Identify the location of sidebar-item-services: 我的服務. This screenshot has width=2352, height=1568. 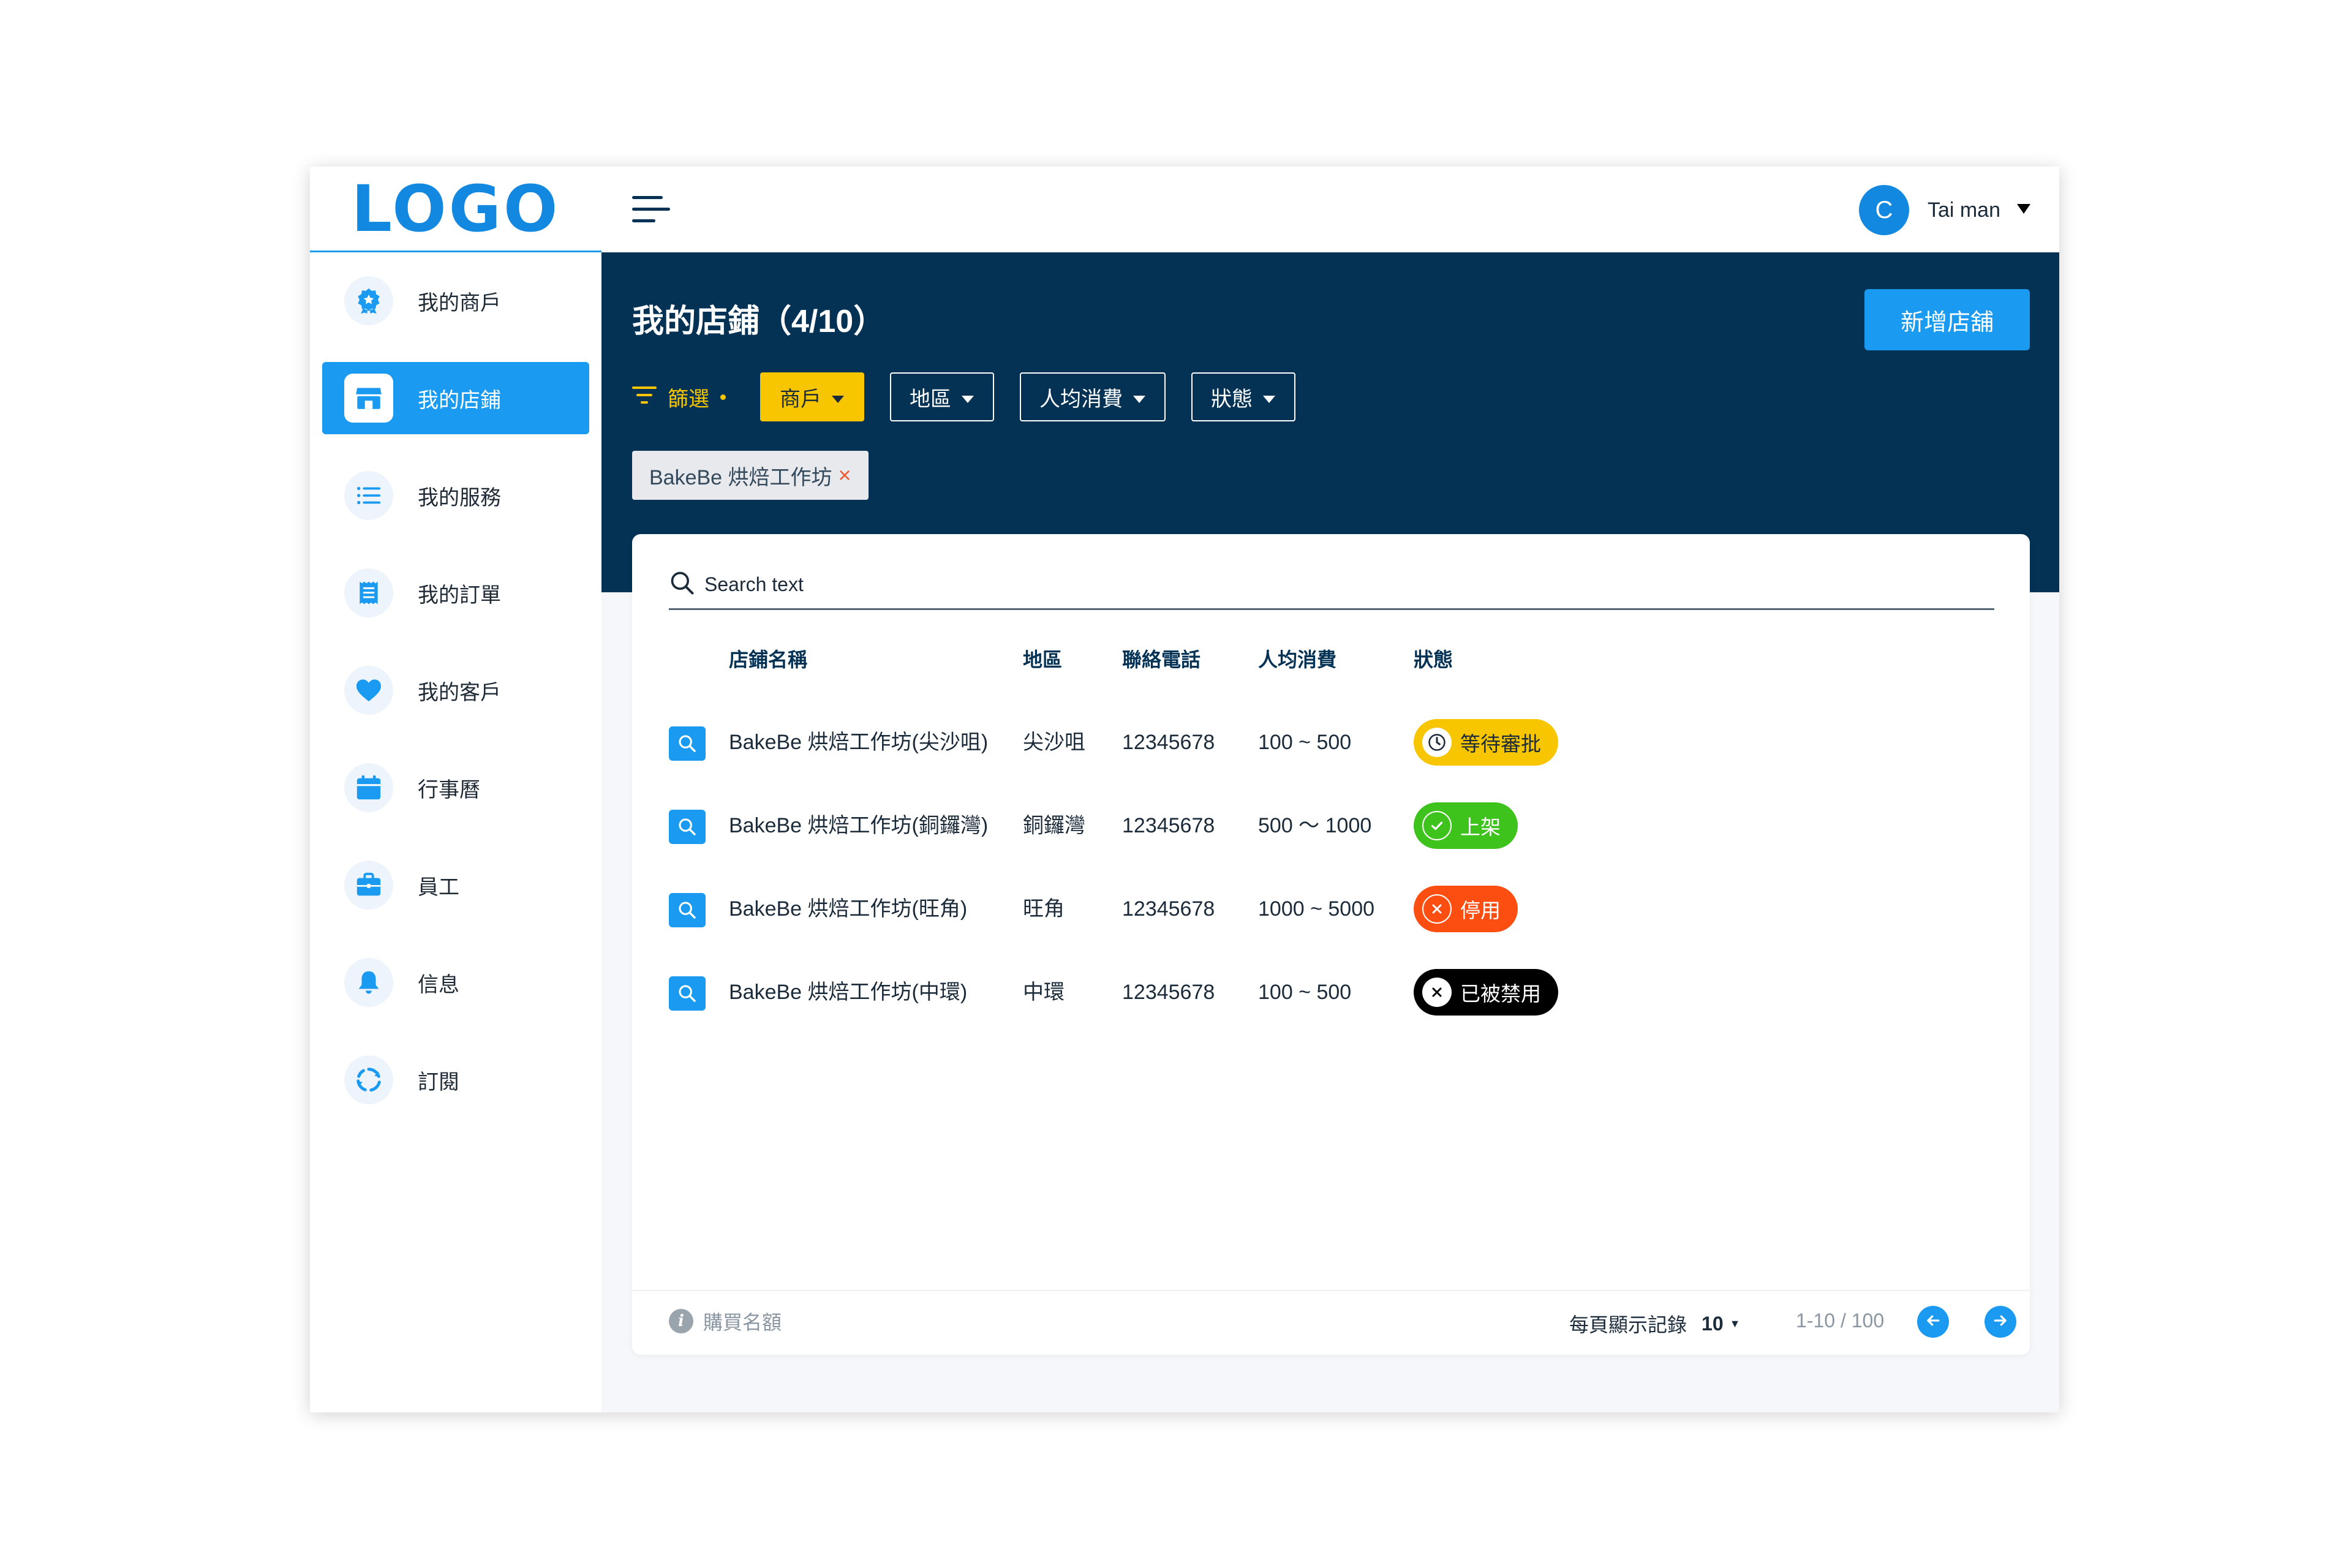
(455, 496).